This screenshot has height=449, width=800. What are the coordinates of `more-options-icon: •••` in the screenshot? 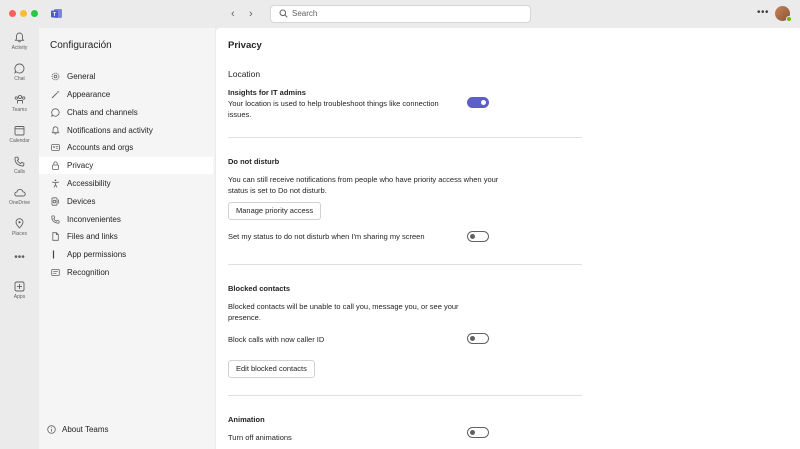 It's located at (763, 12).